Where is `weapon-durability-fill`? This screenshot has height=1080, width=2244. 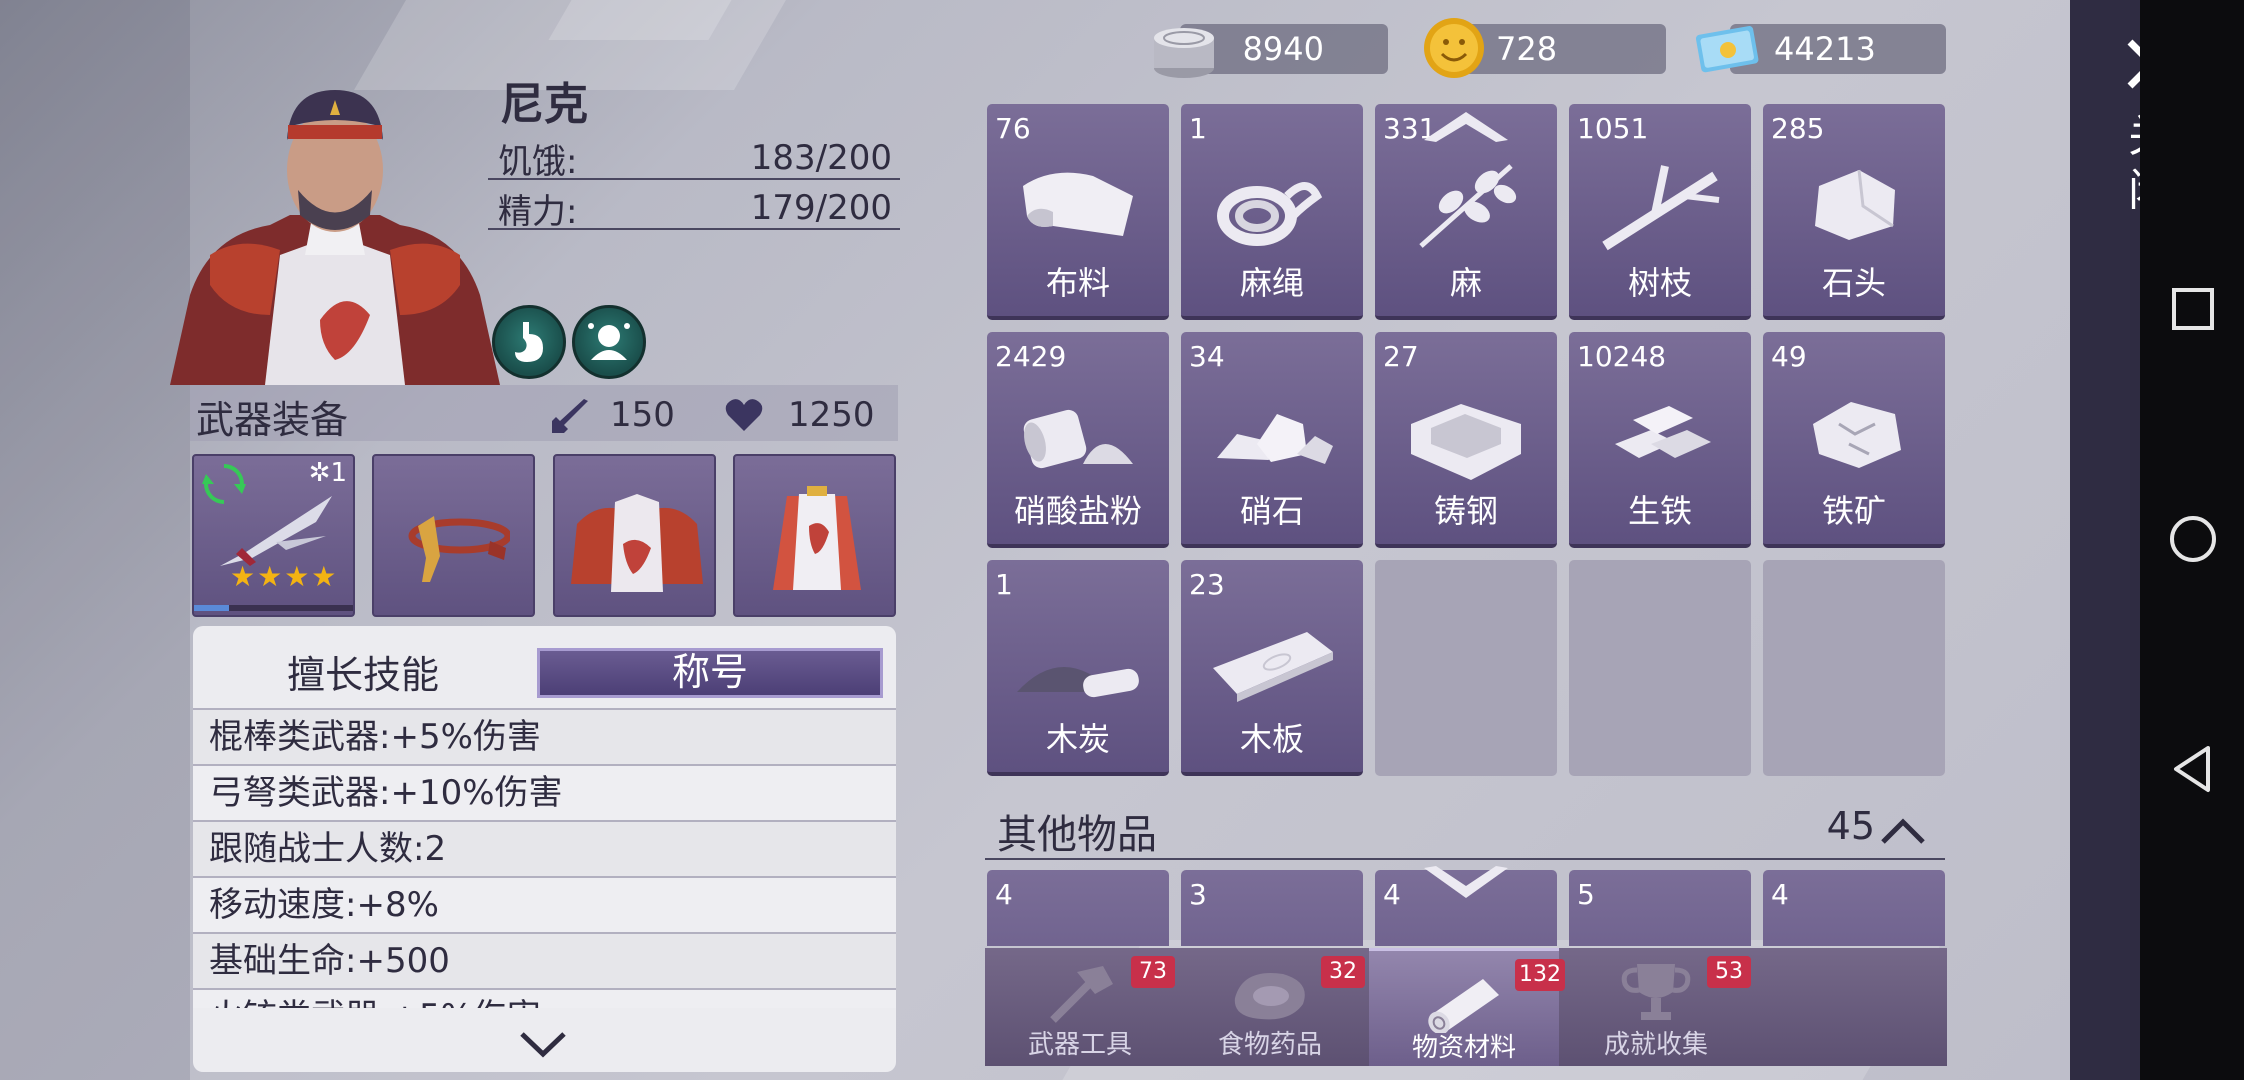 weapon-durability-fill is located at coordinates (211, 608).